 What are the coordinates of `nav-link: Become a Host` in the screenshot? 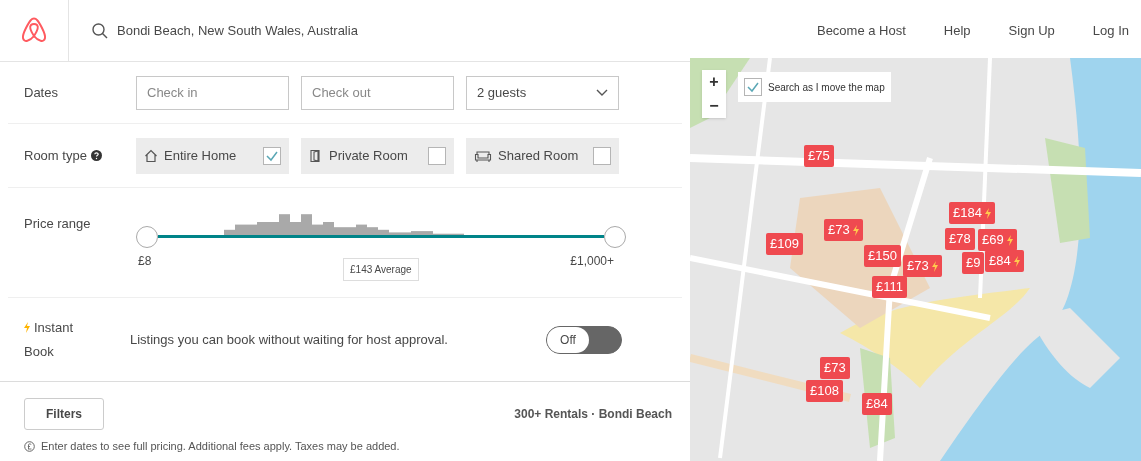 It's located at (861, 30).